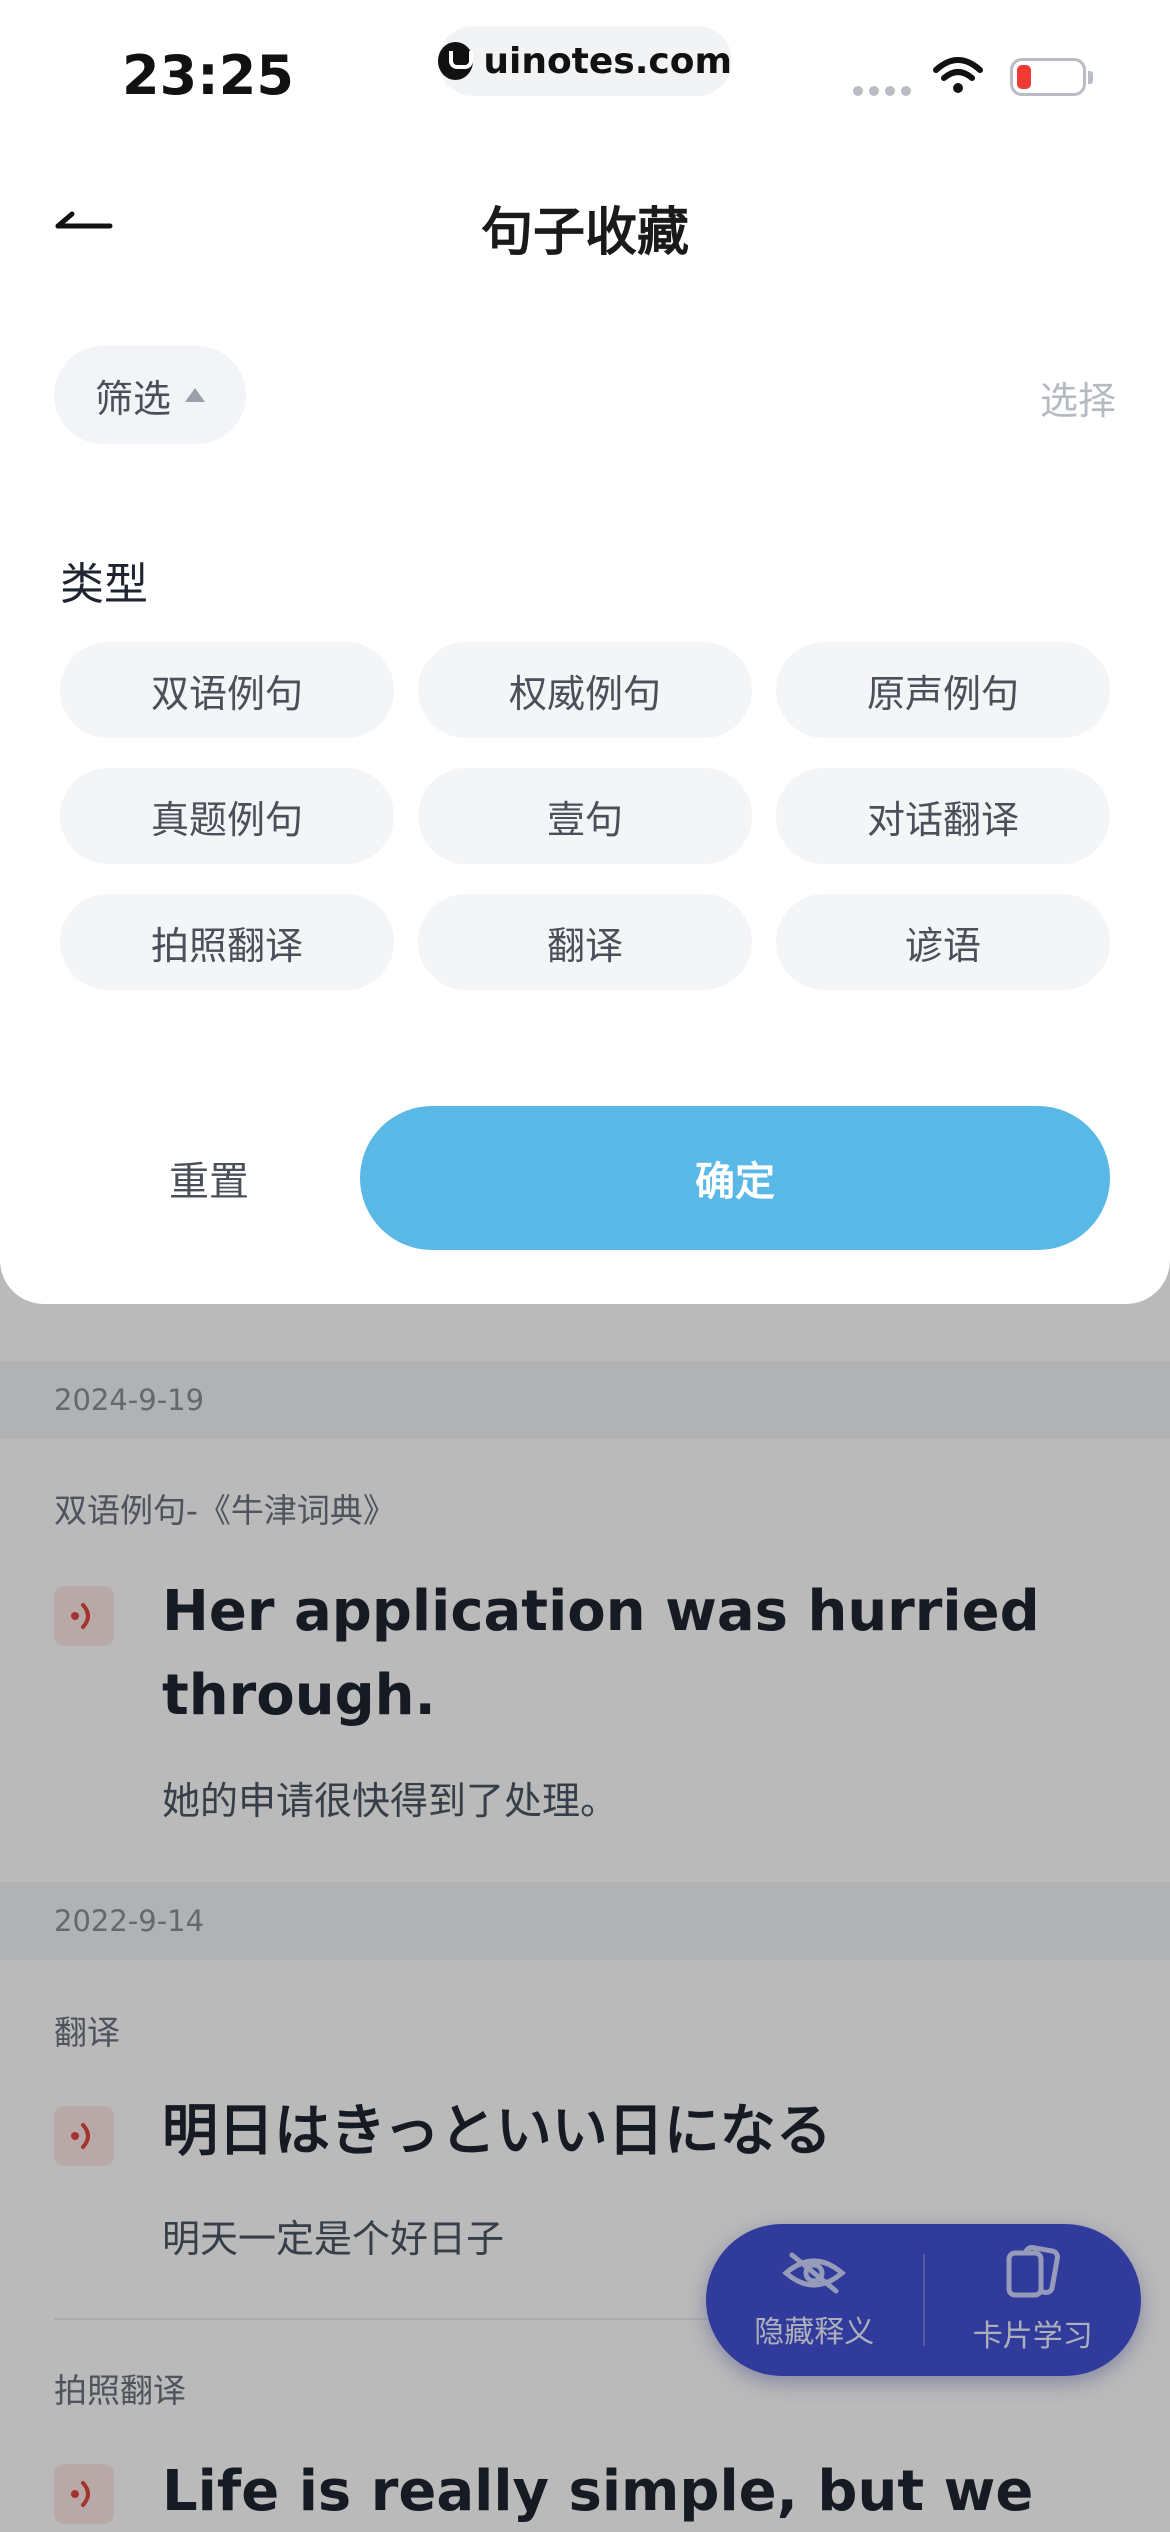 Image resolution: width=1170 pixels, height=2532 pixels. What do you see at coordinates (958, 75) in the screenshot?
I see `wifi-icon` at bounding box center [958, 75].